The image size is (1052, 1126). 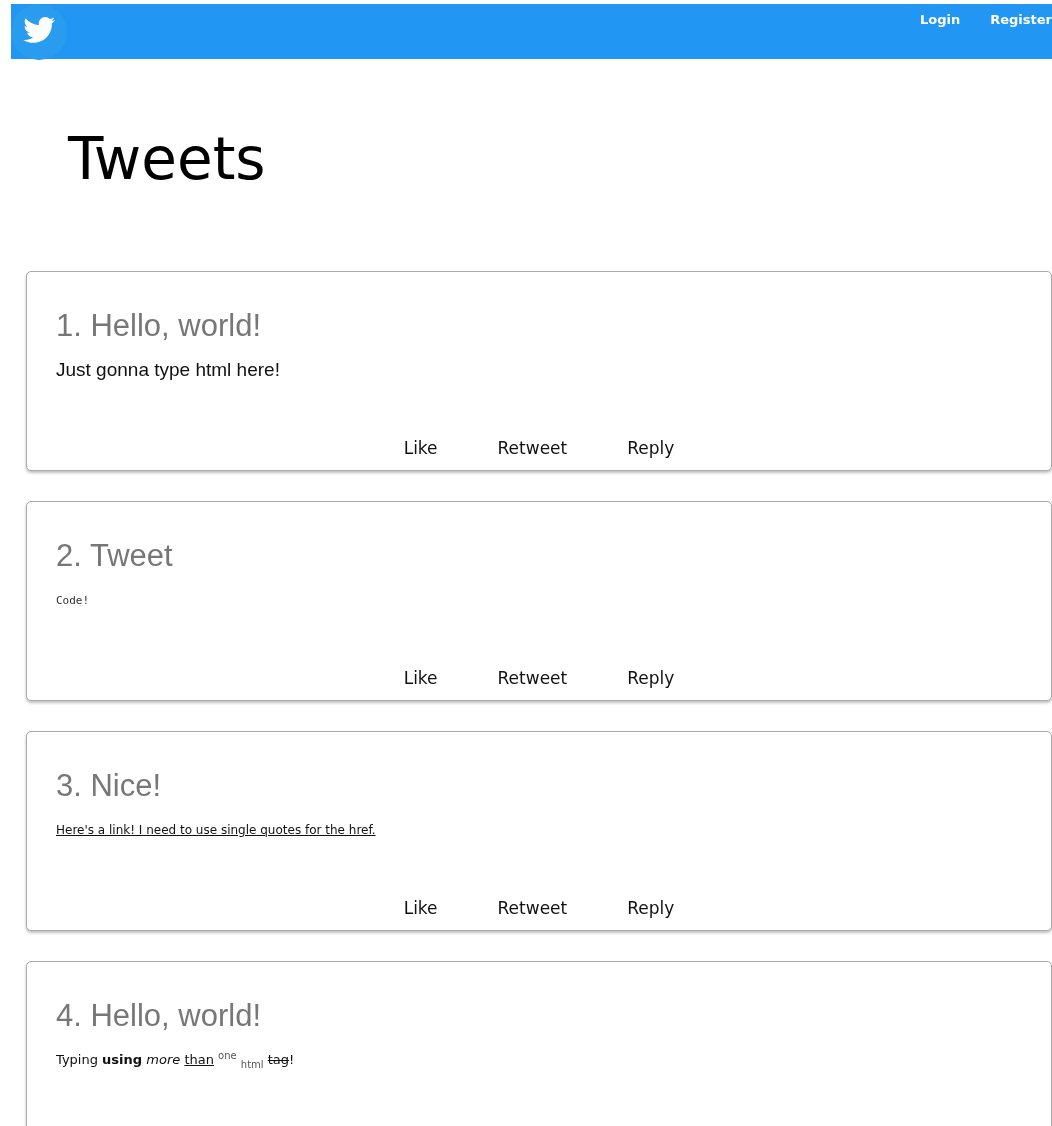 I want to click on tweet-title: 4. Hello, world!, so click(x=159, y=1016).